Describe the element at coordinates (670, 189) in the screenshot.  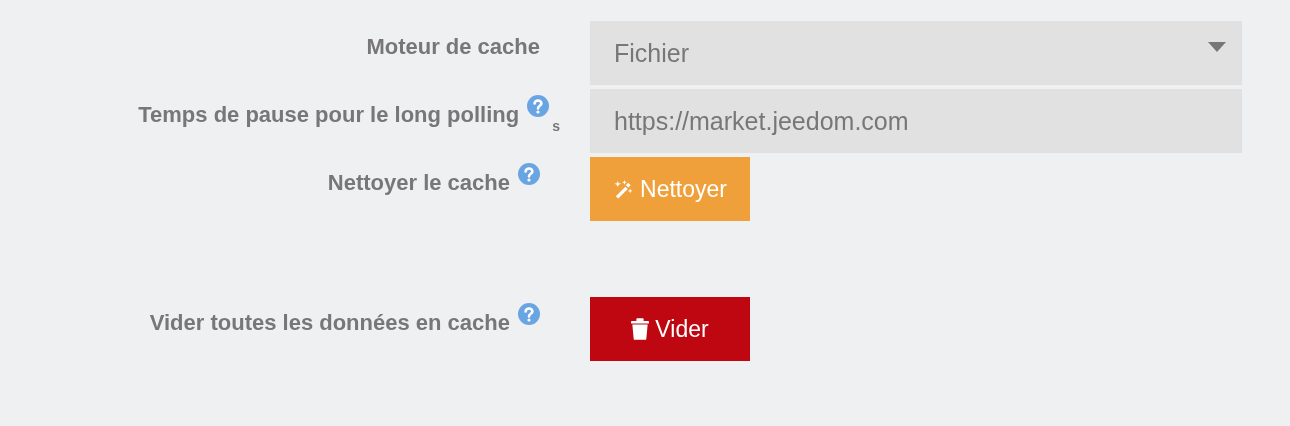
I see `clean-button: Nettoyer` at that location.